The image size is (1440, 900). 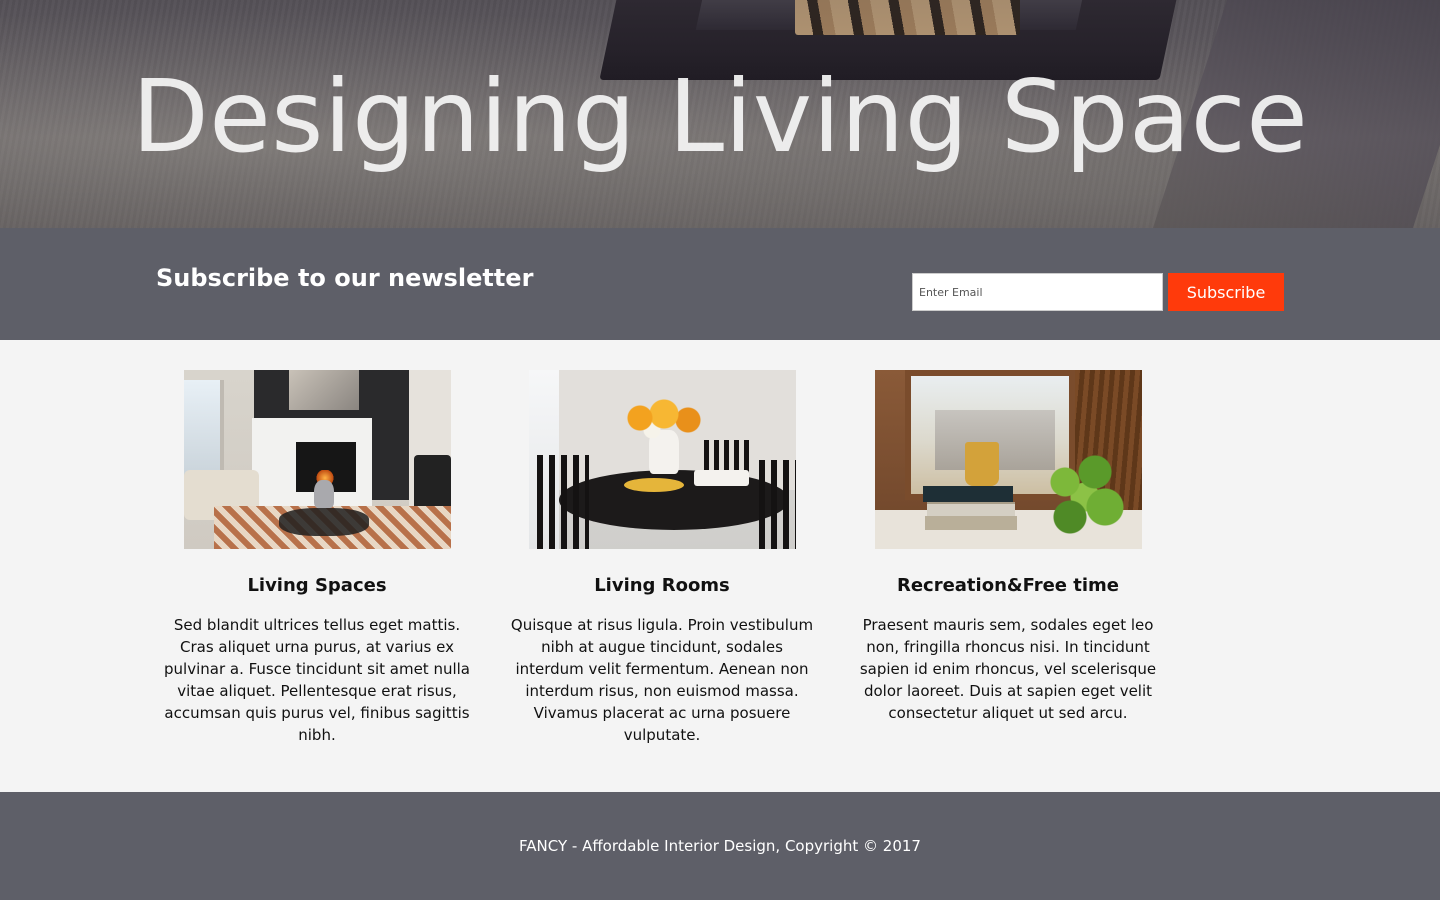 I want to click on feature-heading: Living Rooms, so click(x=662, y=585).